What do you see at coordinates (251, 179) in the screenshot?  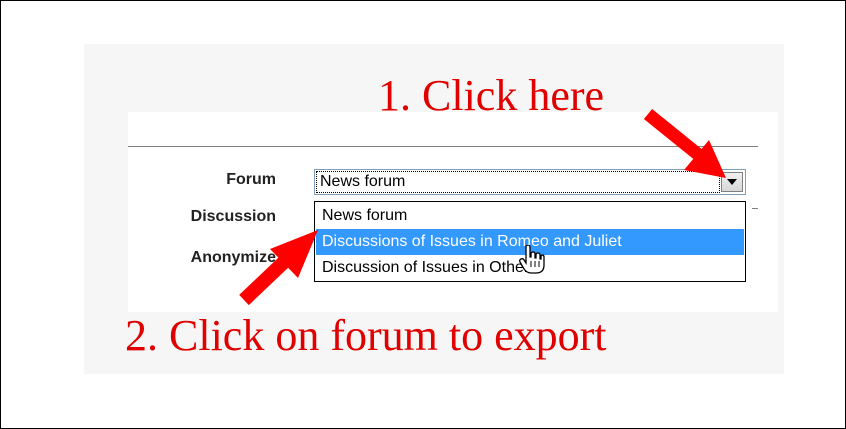 I see `forum-label: Forum` at bounding box center [251, 179].